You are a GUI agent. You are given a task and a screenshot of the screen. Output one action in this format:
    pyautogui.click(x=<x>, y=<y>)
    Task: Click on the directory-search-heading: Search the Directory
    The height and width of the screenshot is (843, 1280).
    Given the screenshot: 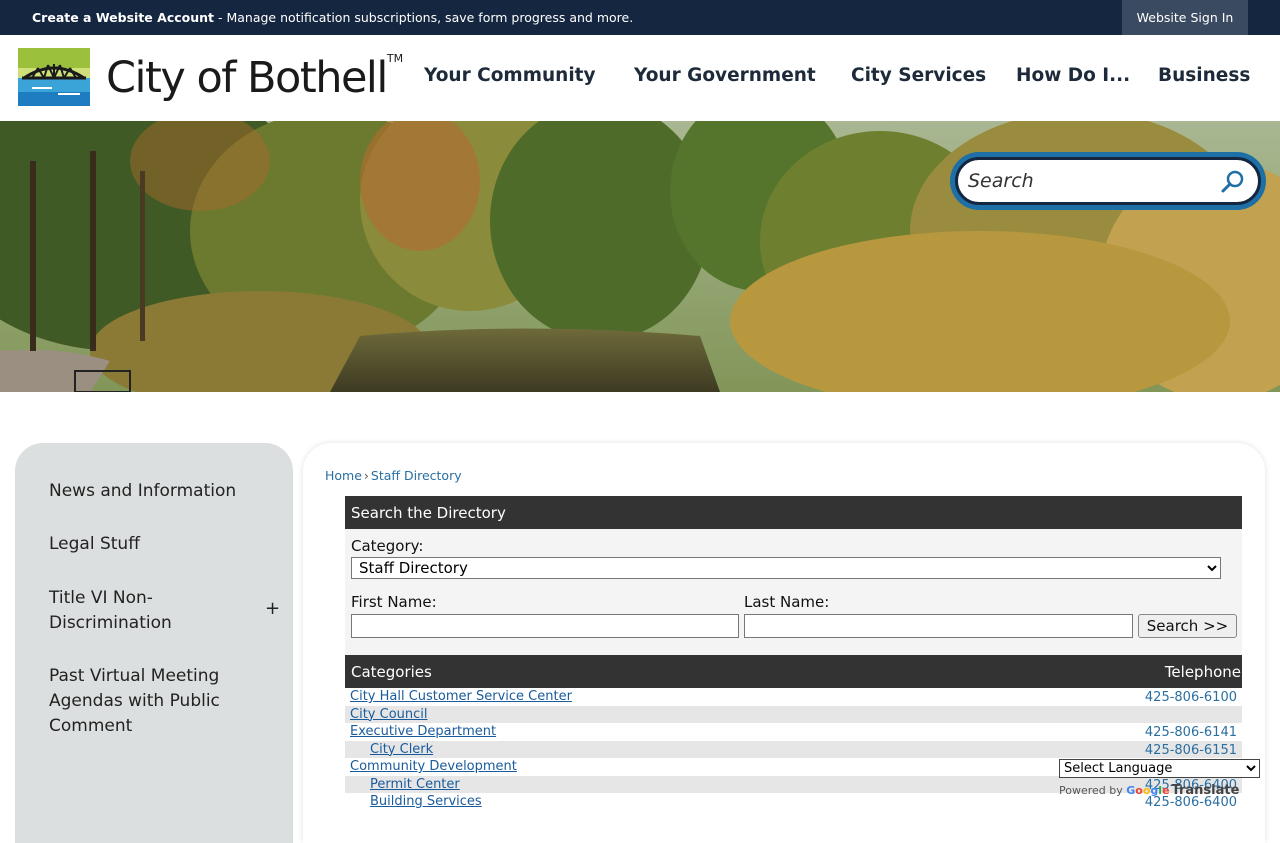 What is the action you would take?
    pyautogui.click(x=793, y=512)
    